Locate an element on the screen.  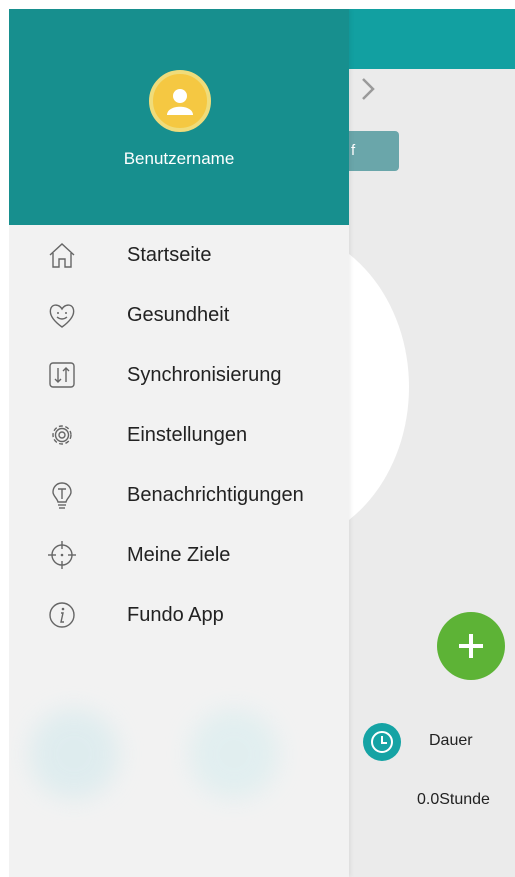
lightbulb-icon is located at coordinates (62, 495).